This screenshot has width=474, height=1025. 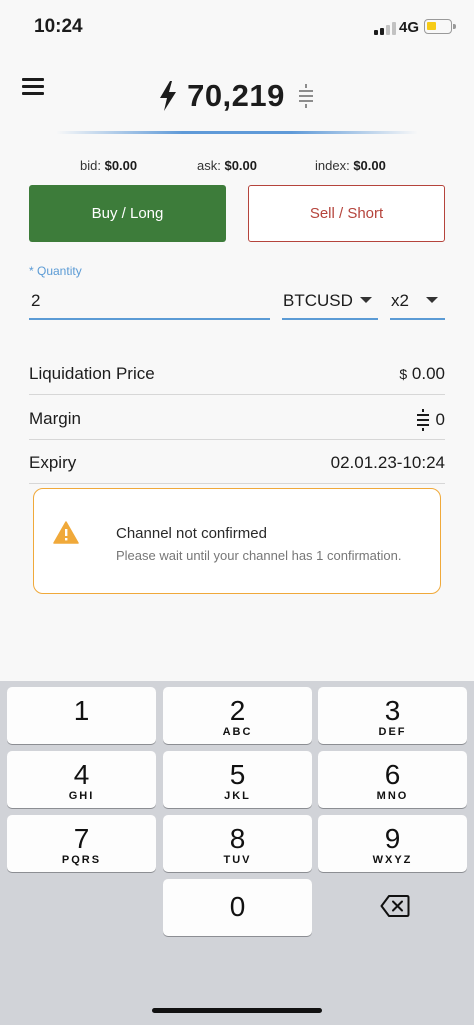 What do you see at coordinates (55, 418) in the screenshot?
I see `margin-label: Margin` at bounding box center [55, 418].